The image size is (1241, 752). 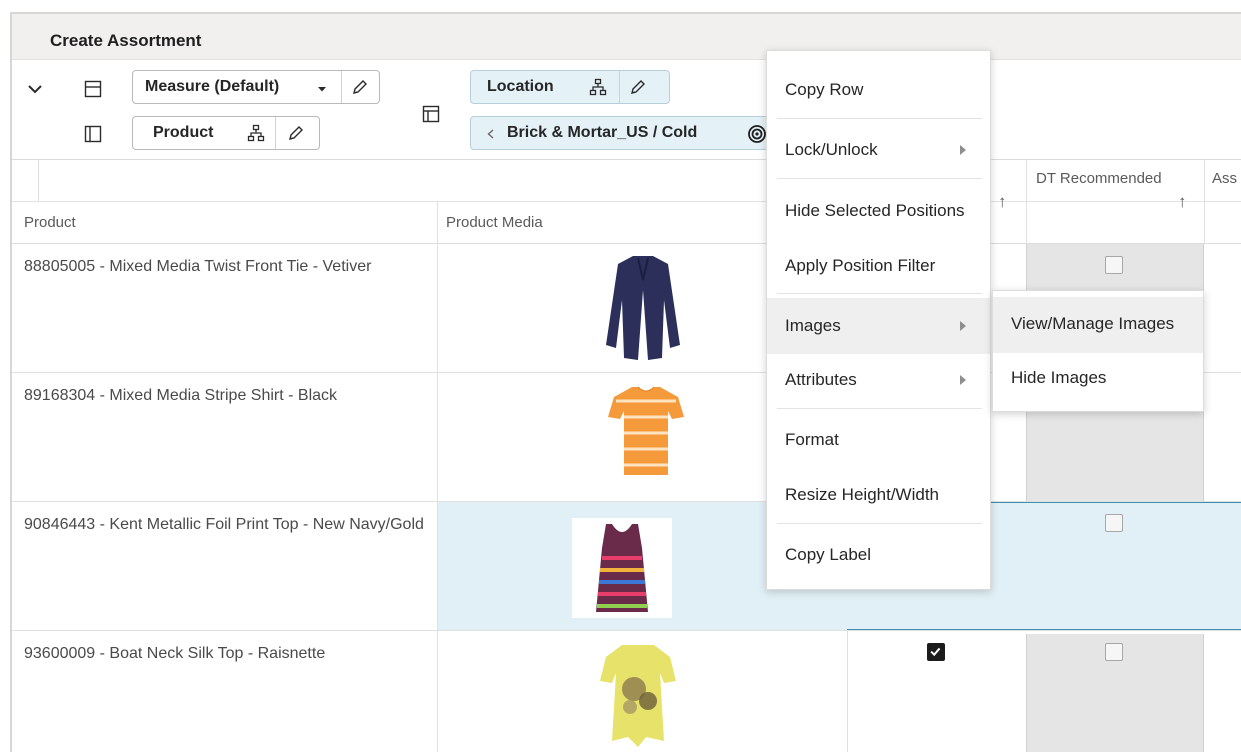 I want to click on menu-item-copy-label: Copy Label, so click(x=878, y=555).